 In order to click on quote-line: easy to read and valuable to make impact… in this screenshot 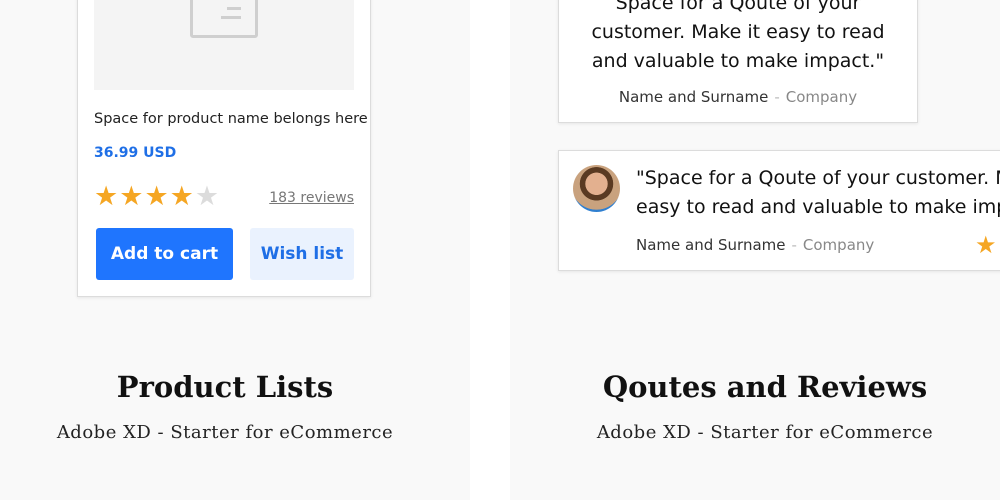, I will do `click(818, 207)`.